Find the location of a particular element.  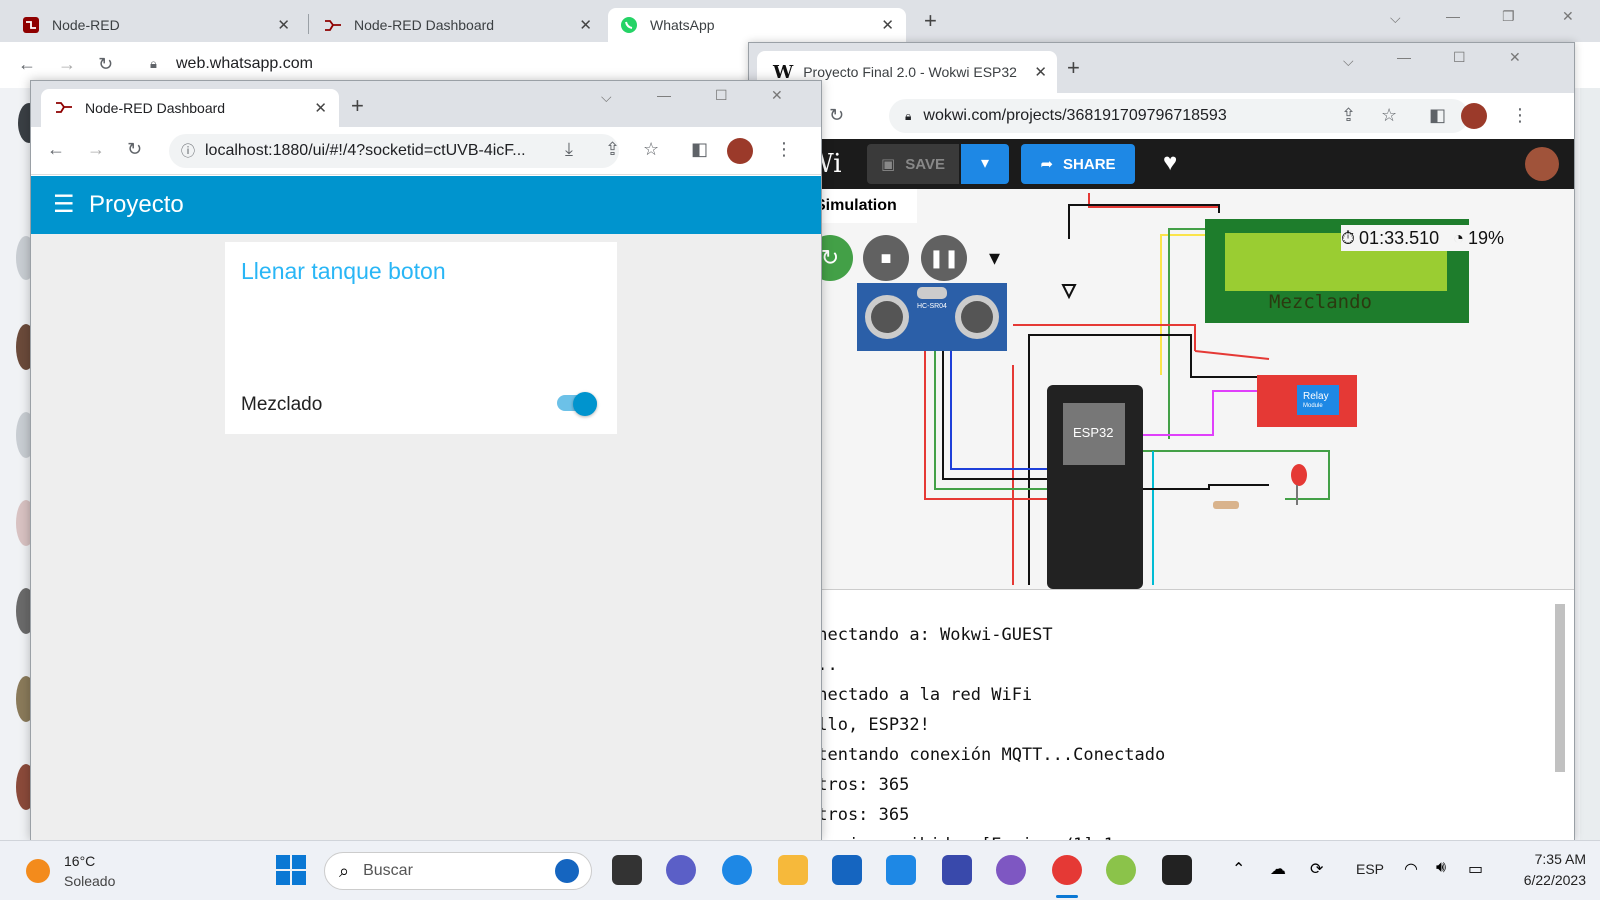

volume-icon: 🔊︎ is located at coordinates (1441, 868).